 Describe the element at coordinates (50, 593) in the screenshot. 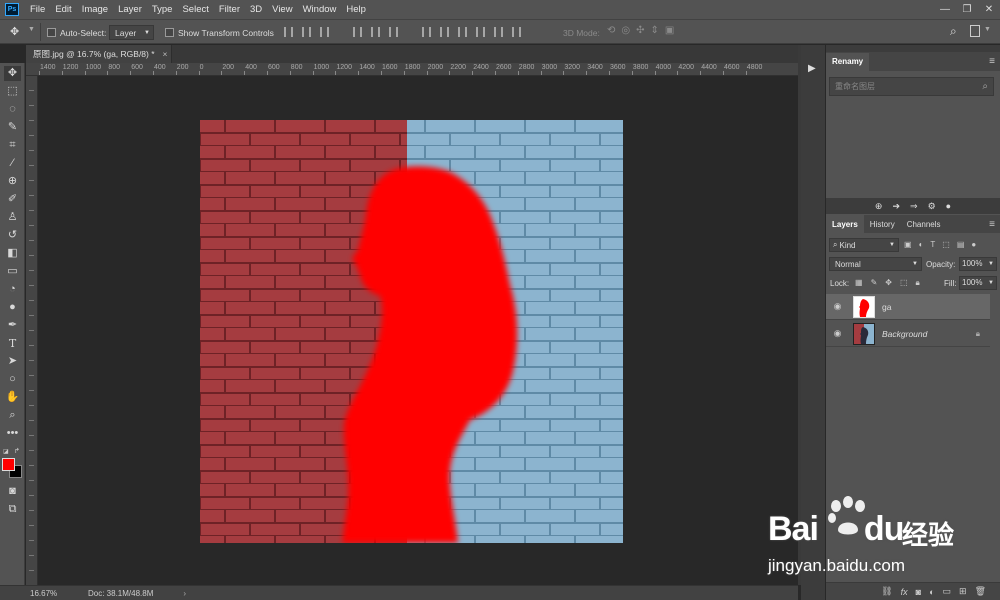

I see `zoom-level: 16.67%` at that location.